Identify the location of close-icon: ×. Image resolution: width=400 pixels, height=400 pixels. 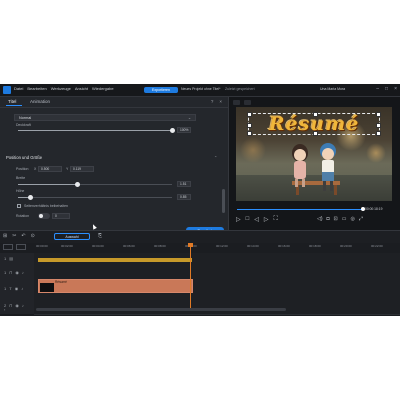
(395, 89).